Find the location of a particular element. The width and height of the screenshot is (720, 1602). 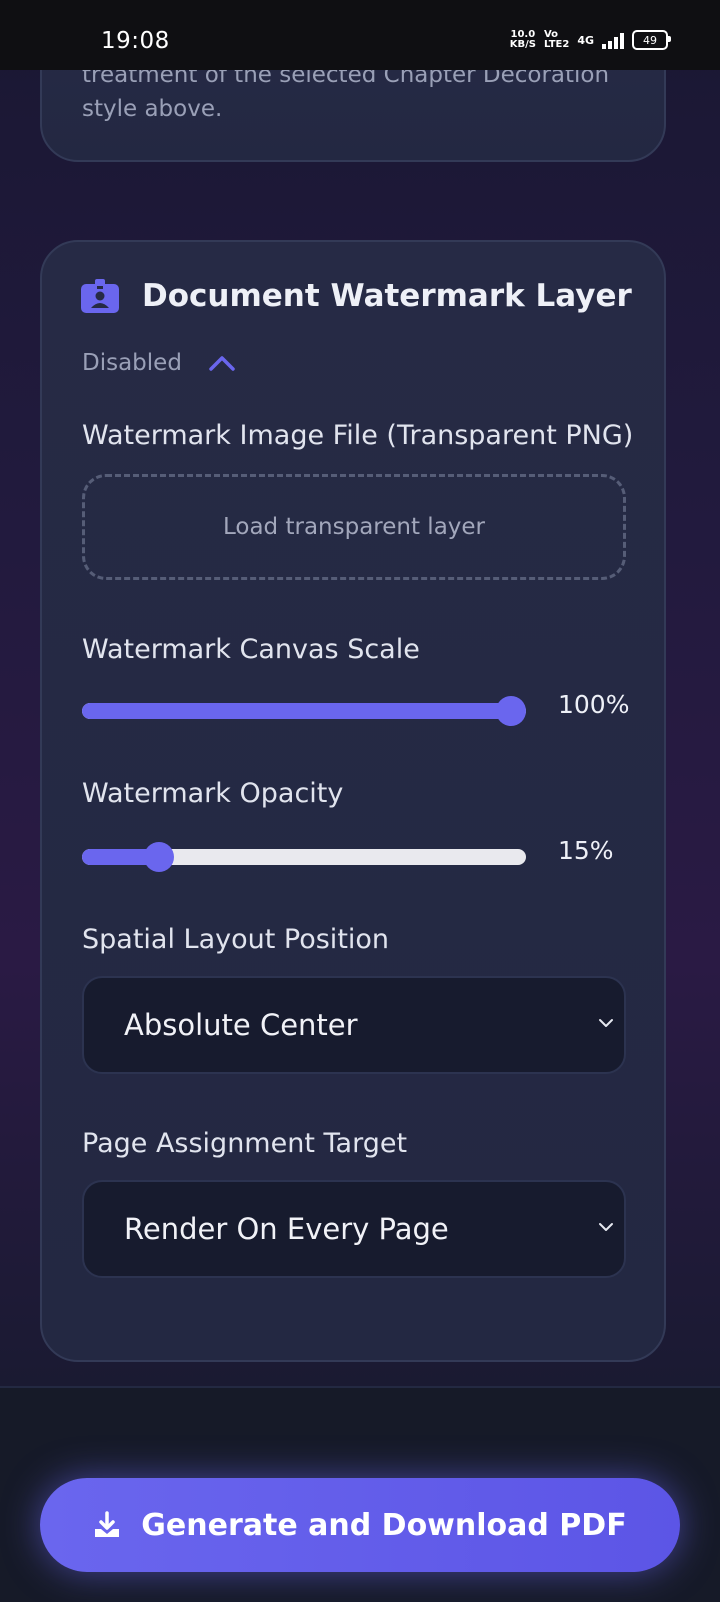

volte-icon: Vo LTE2 is located at coordinates (556, 40).